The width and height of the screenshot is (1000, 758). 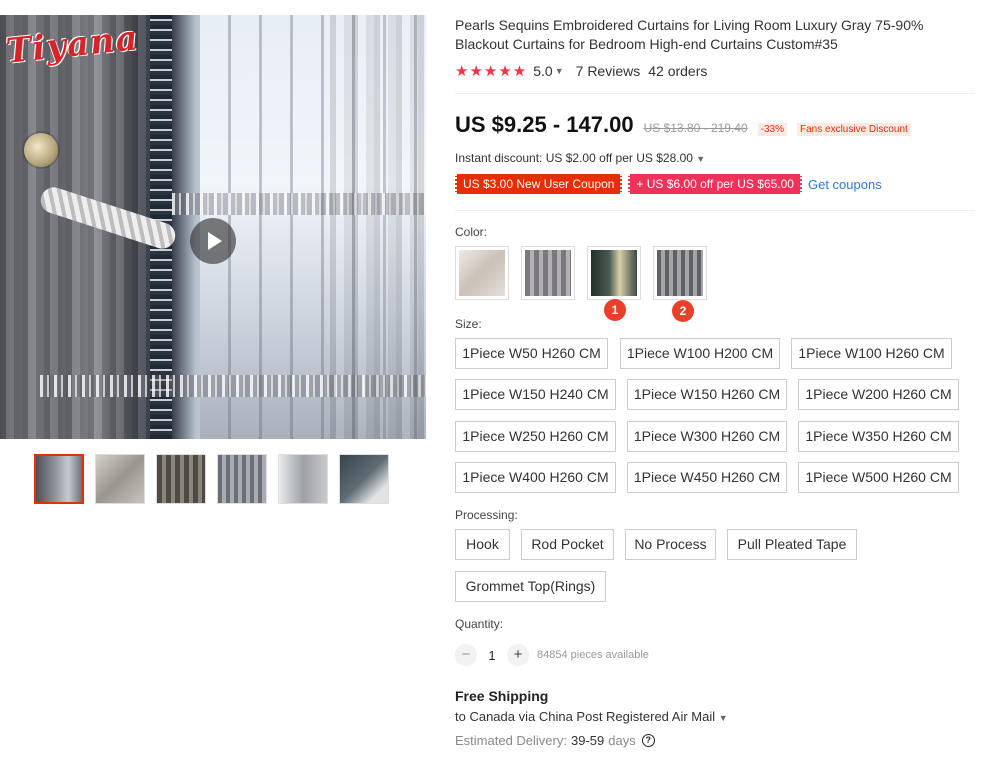 I want to click on estimated-delivery: Estimated Delivery: 39-59 days ?, so click(x=555, y=740).